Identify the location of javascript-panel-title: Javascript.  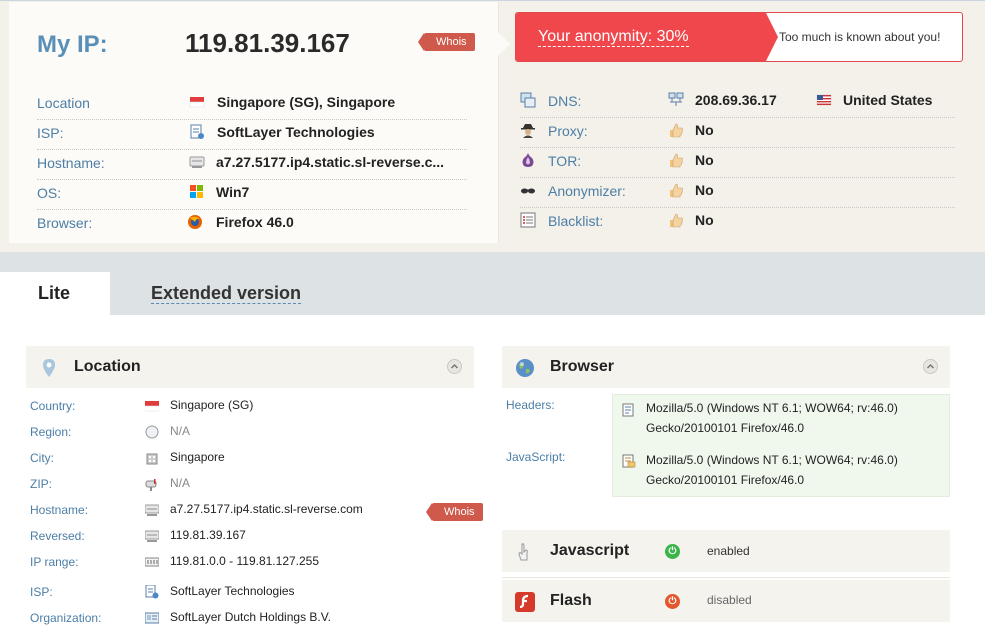
(590, 550).